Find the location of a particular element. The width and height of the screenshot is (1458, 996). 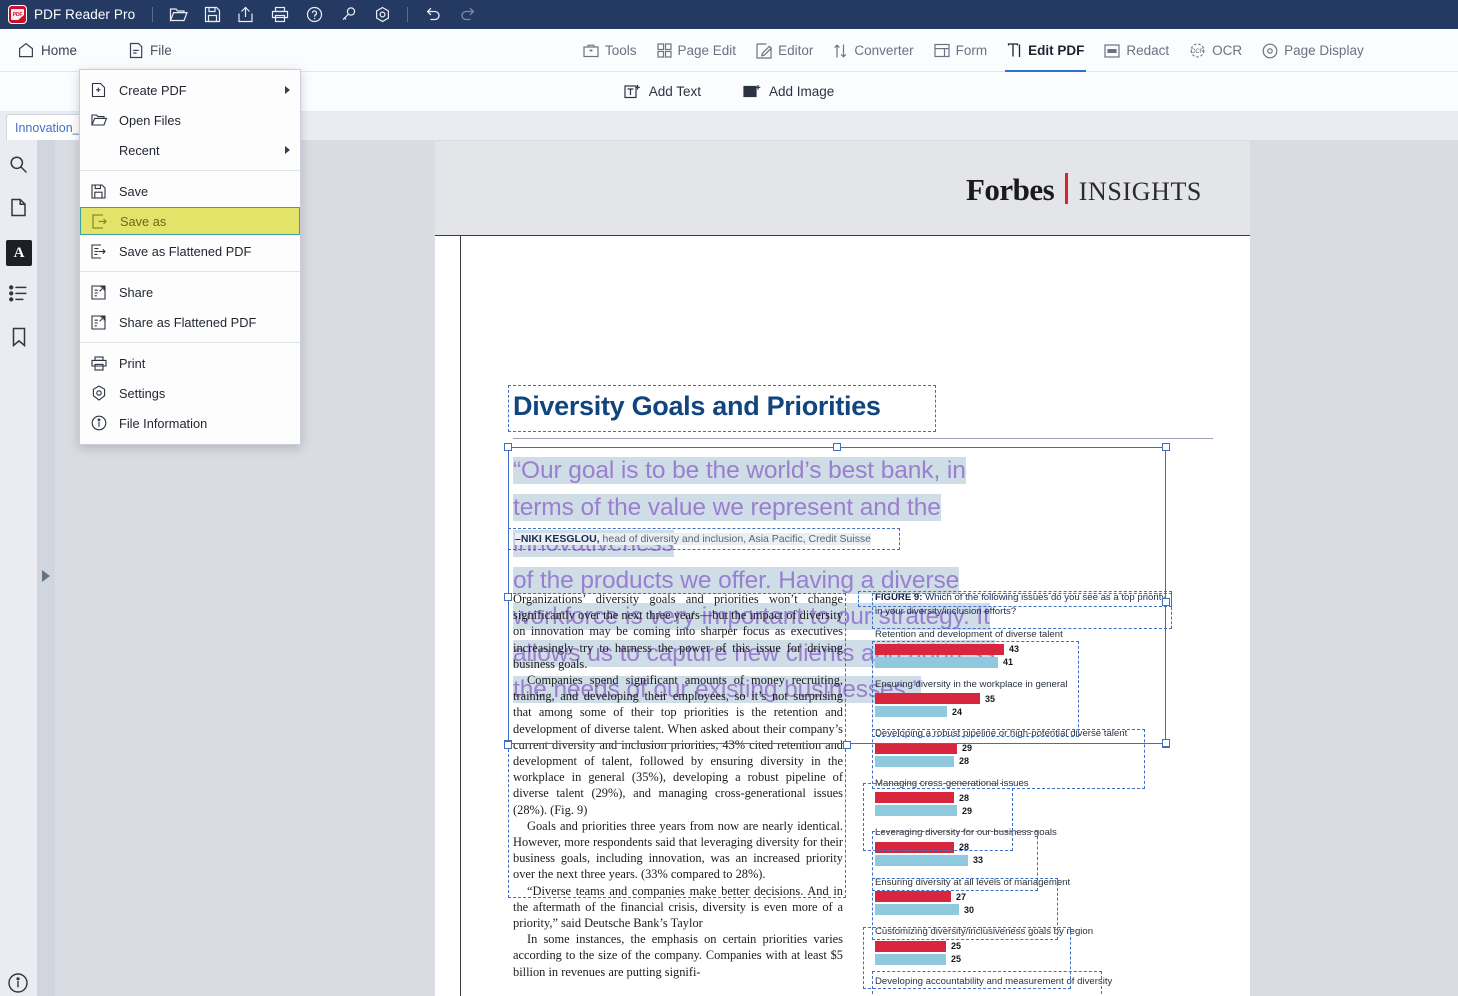

add-image-button: Add Image is located at coordinates (788, 91).